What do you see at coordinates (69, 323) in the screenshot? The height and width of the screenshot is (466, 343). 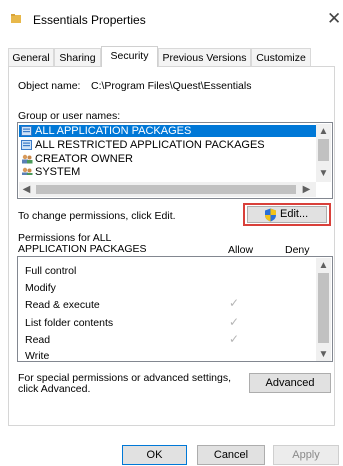 I see `perm-list-folder: List folder contents` at bounding box center [69, 323].